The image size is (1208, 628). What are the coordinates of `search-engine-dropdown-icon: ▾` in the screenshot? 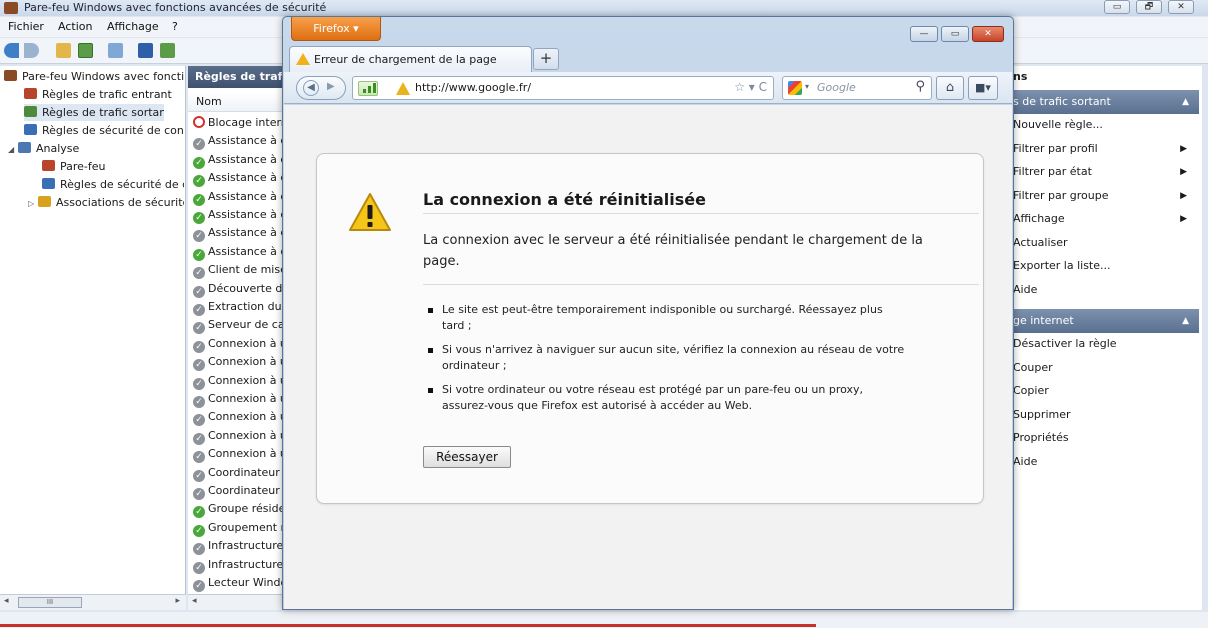 It's located at (807, 86).